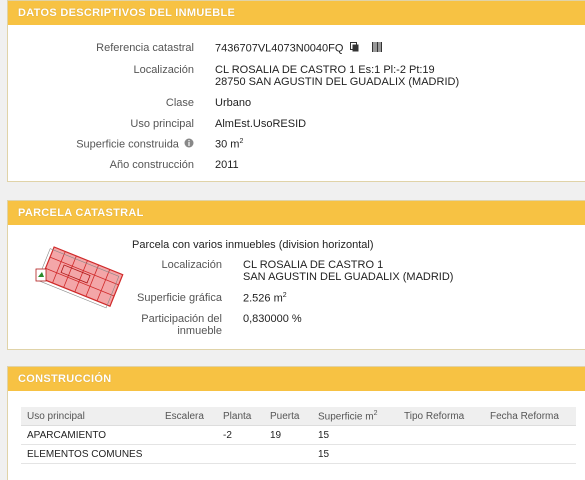  What do you see at coordinates (179, 298) in the screenshot?
I see `parcela-sup-label: Superficie gráfica` at bounding box center [179, 298].